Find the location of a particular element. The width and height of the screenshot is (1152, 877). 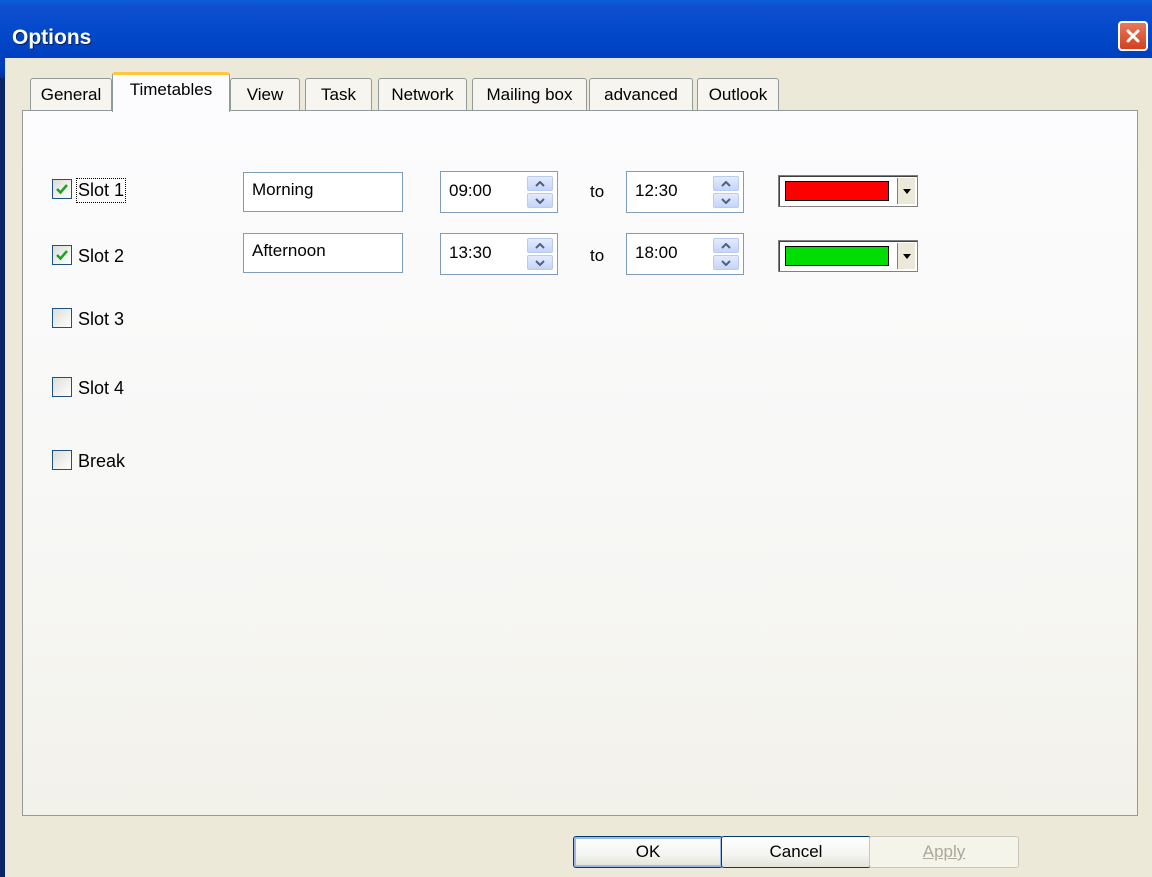

slot-1-end-time: 12:30 is located at coordinates (685, 192).